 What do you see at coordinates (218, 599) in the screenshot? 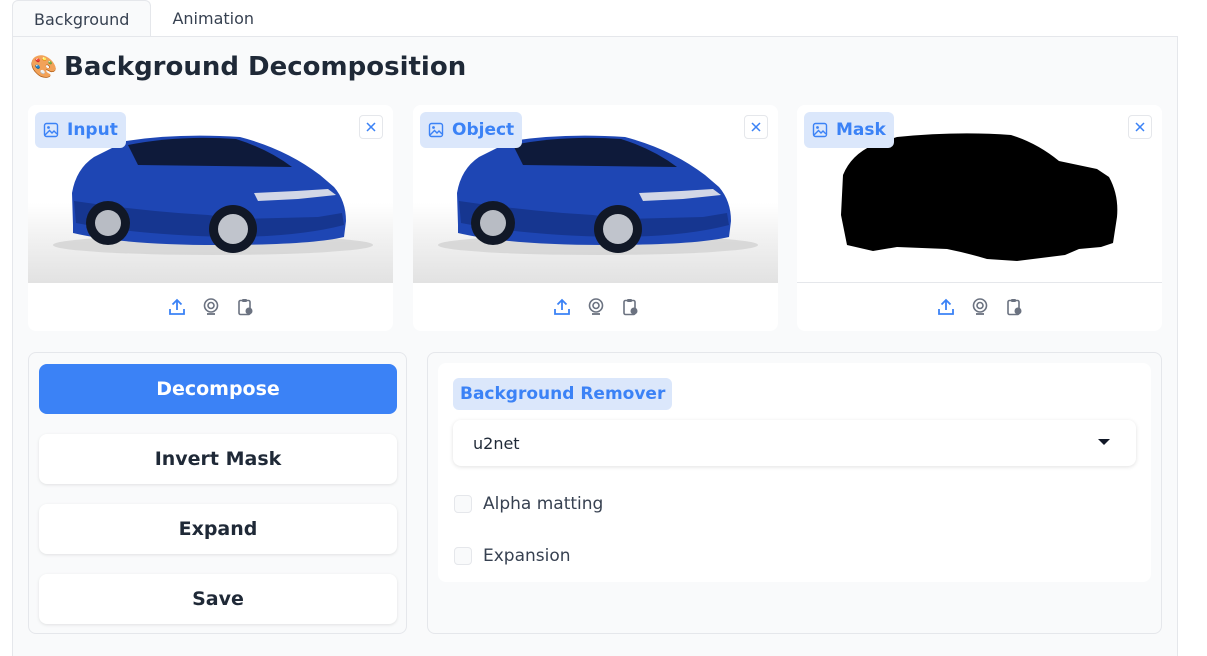
I see `save-button: Save` at bounding box center [218, 599].